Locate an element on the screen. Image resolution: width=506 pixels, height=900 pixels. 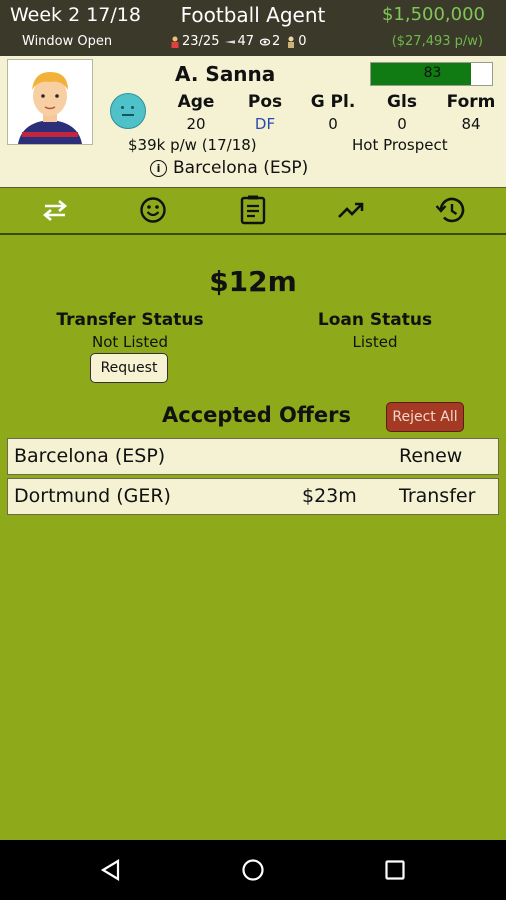
offer-fee: $23m is located at coordinates (329, 496).